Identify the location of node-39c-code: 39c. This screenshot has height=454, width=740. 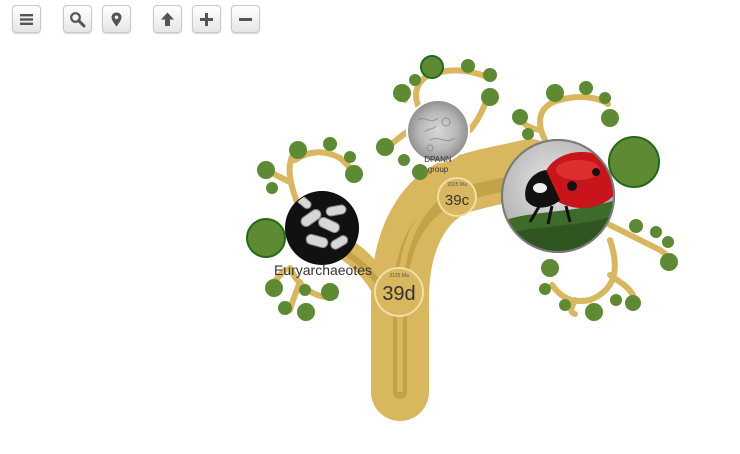
(457, 200).